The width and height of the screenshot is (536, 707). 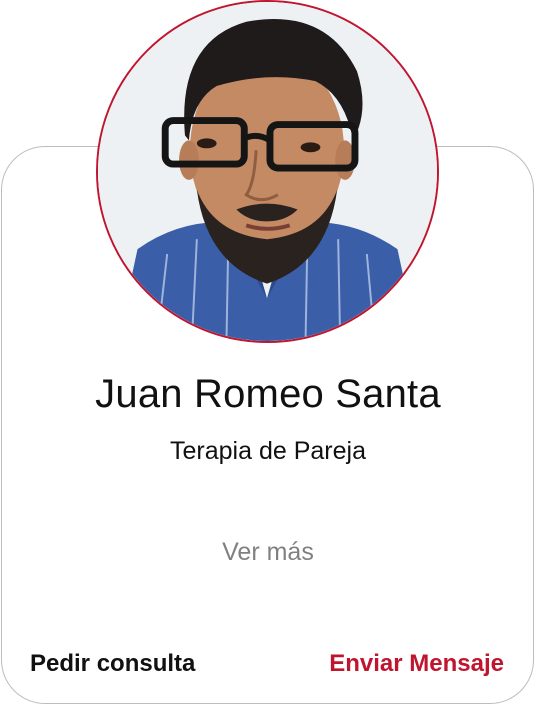 I want to click on doctor-name: Juan Romeo Santa, so click(x=268, y=394).